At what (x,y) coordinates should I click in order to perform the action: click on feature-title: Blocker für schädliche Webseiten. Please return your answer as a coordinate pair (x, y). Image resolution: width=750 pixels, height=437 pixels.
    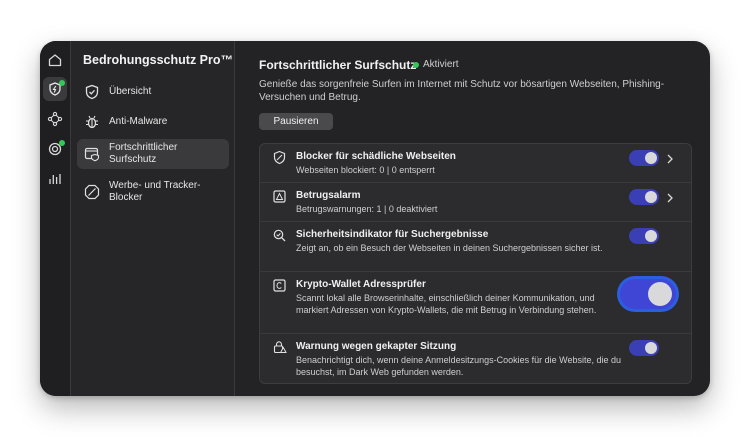
    Looking at the image, I should click on (376, 156).